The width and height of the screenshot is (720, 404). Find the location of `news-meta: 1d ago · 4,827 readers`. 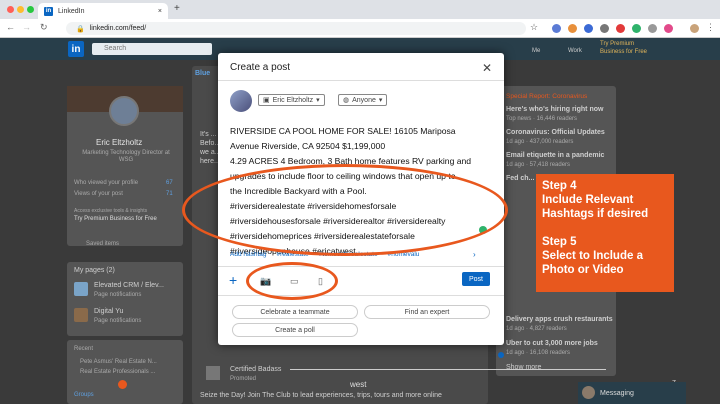

news-meta: 1d ago · 4,827 readers is located at coordinates (536, 329).